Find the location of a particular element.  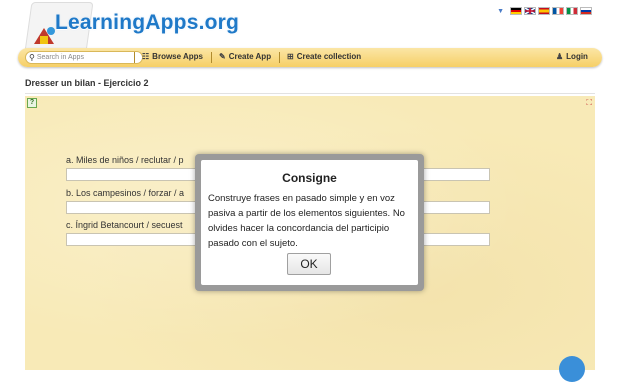

ok-button: OK is located at coordinates (309, 264).